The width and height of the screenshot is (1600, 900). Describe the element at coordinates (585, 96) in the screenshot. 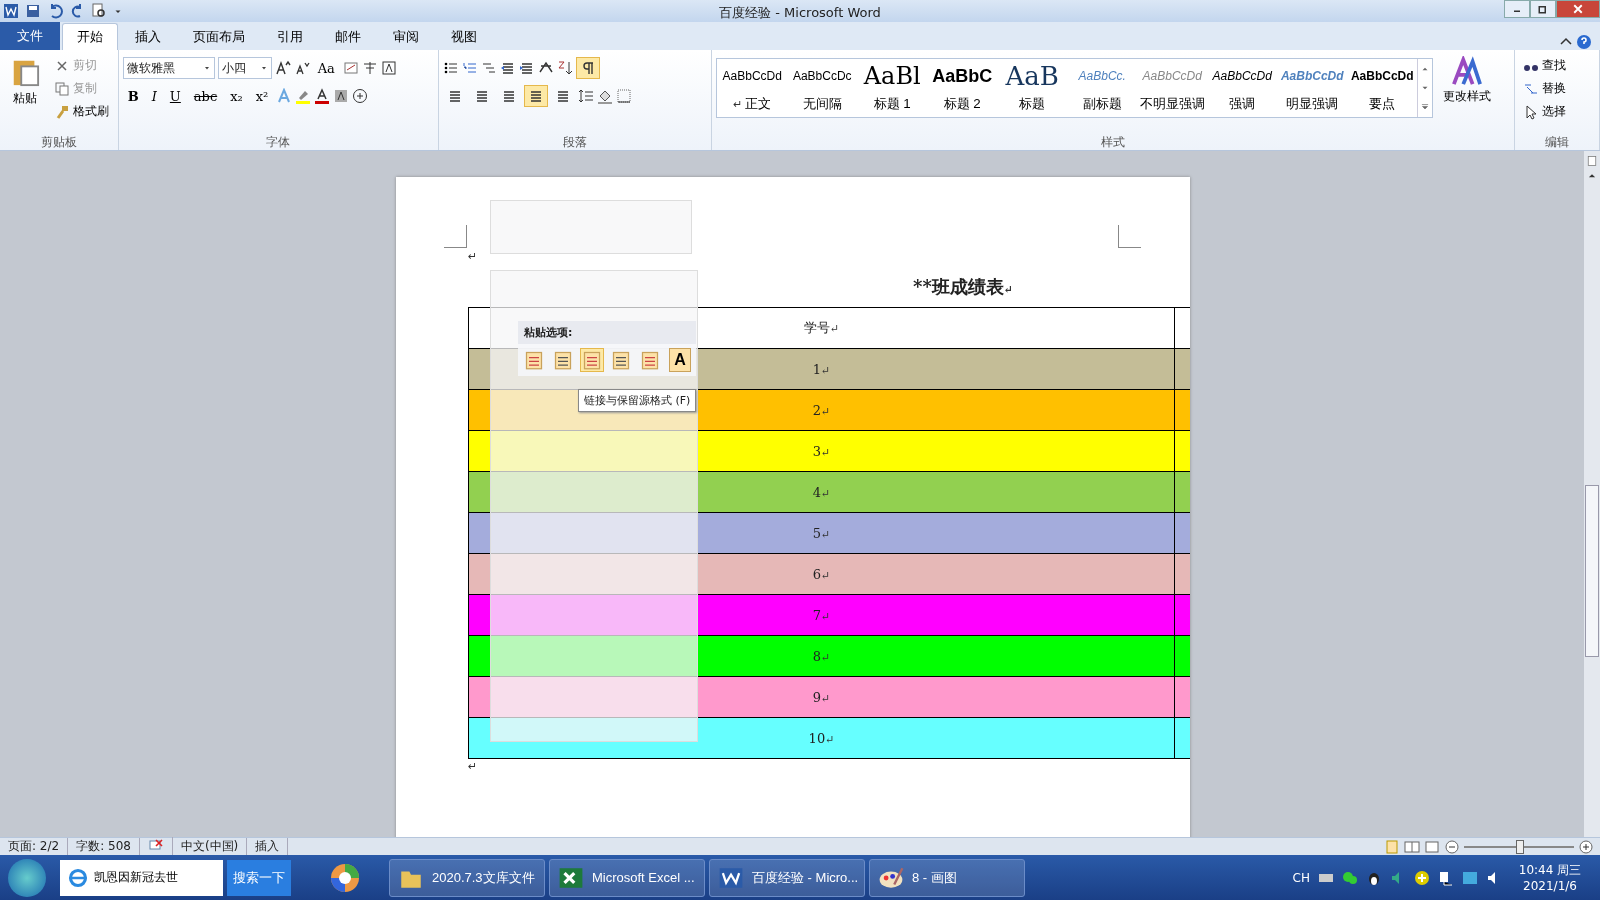

I see `line-spacing-icon` at that location.